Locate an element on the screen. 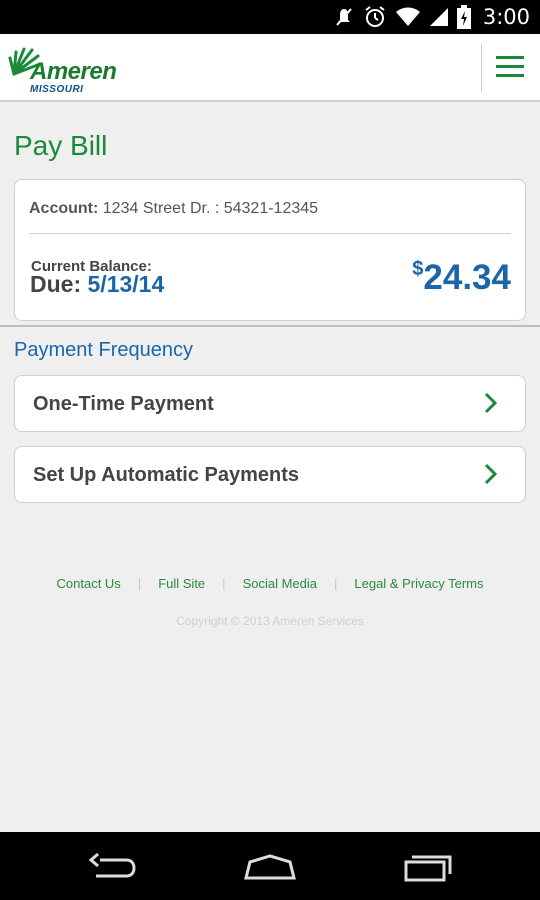 The width and height of the screenshot is (540, 900). account-value: 1234 Street Dr. : 54321-12345 is located at coordinates (210, 208).